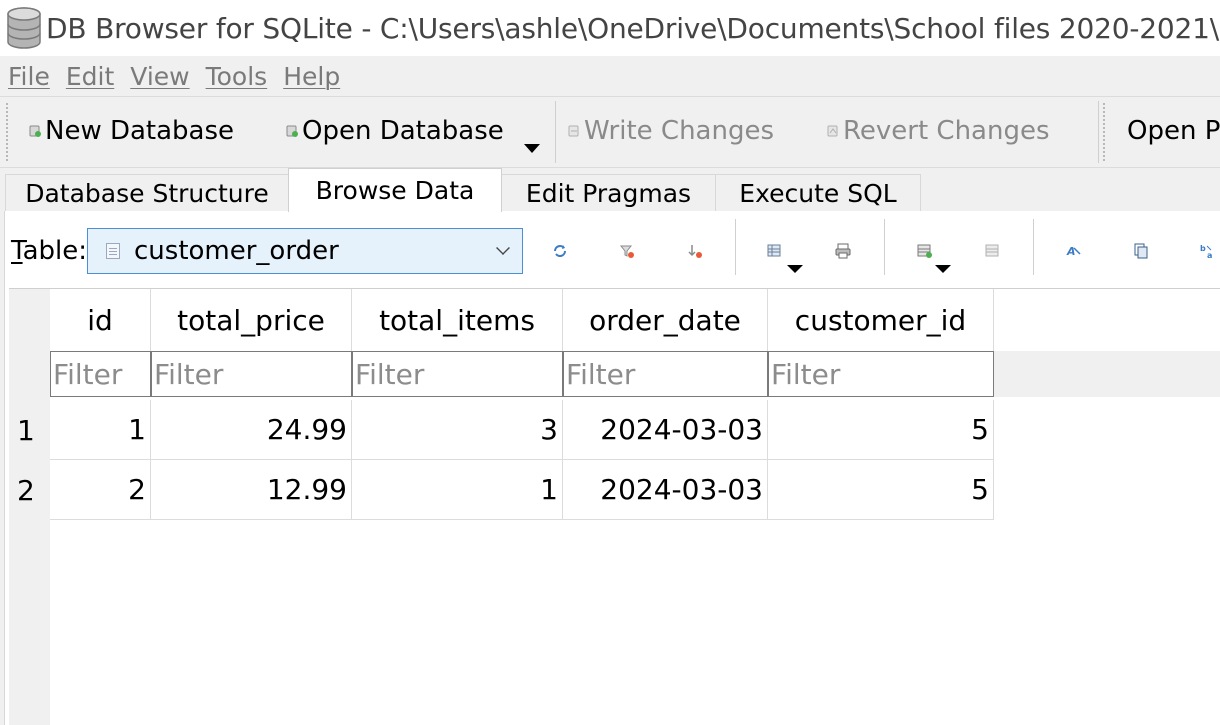 This screenshot has width=1220, height=725. I want to click on table-select: customer_order, so click(305, 251).